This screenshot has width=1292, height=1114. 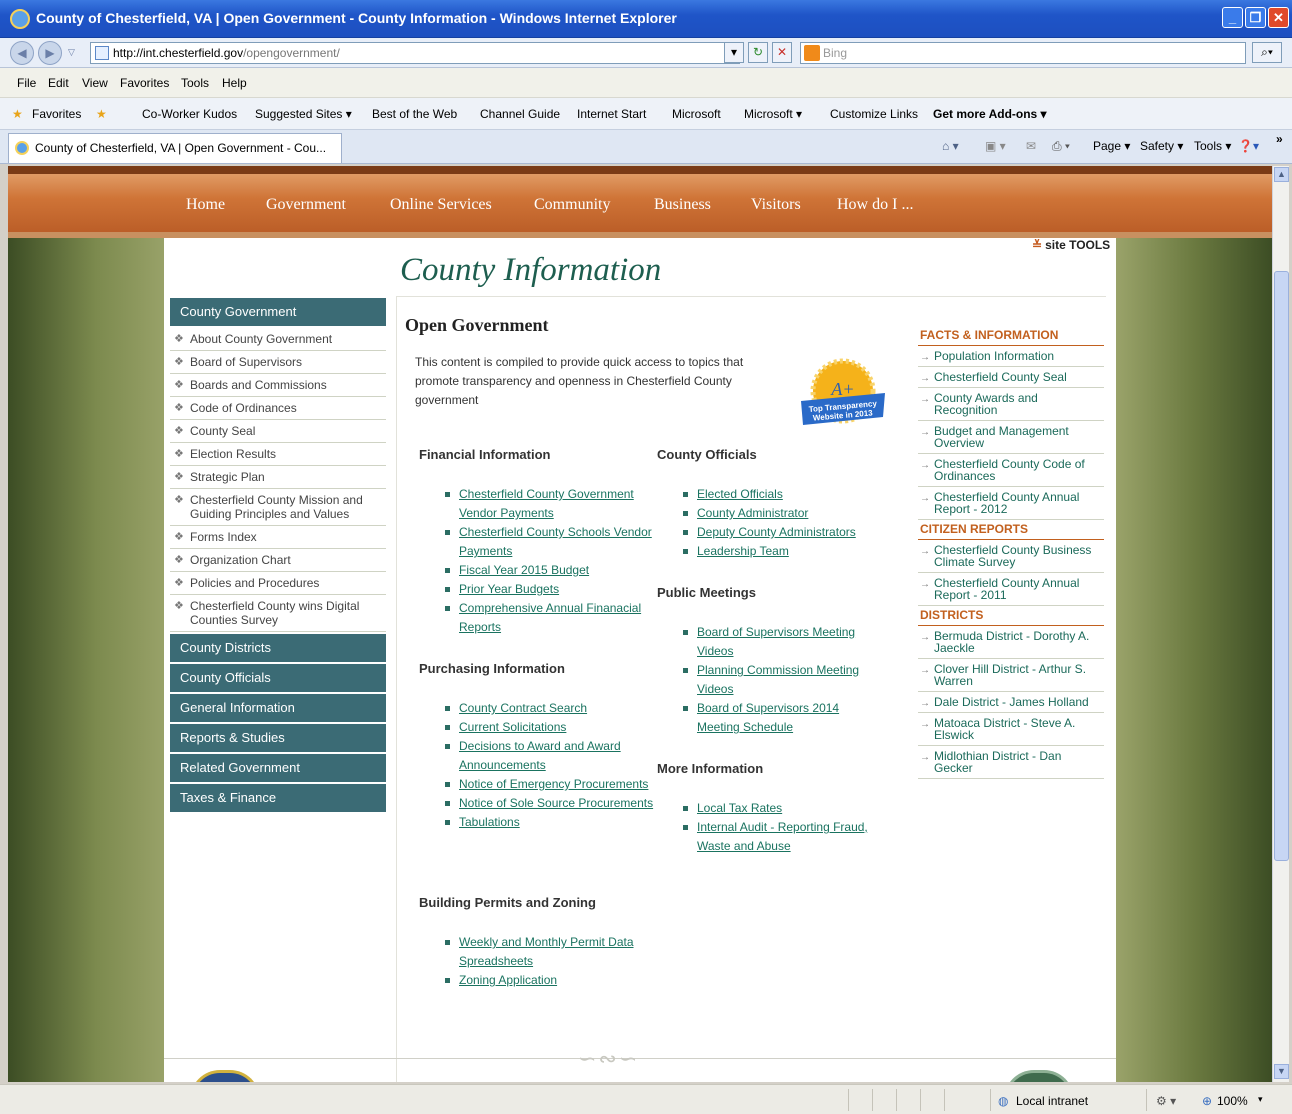 I want to click on leftnav-item: ❖ Organization Chart, so click(x=278, y=560).